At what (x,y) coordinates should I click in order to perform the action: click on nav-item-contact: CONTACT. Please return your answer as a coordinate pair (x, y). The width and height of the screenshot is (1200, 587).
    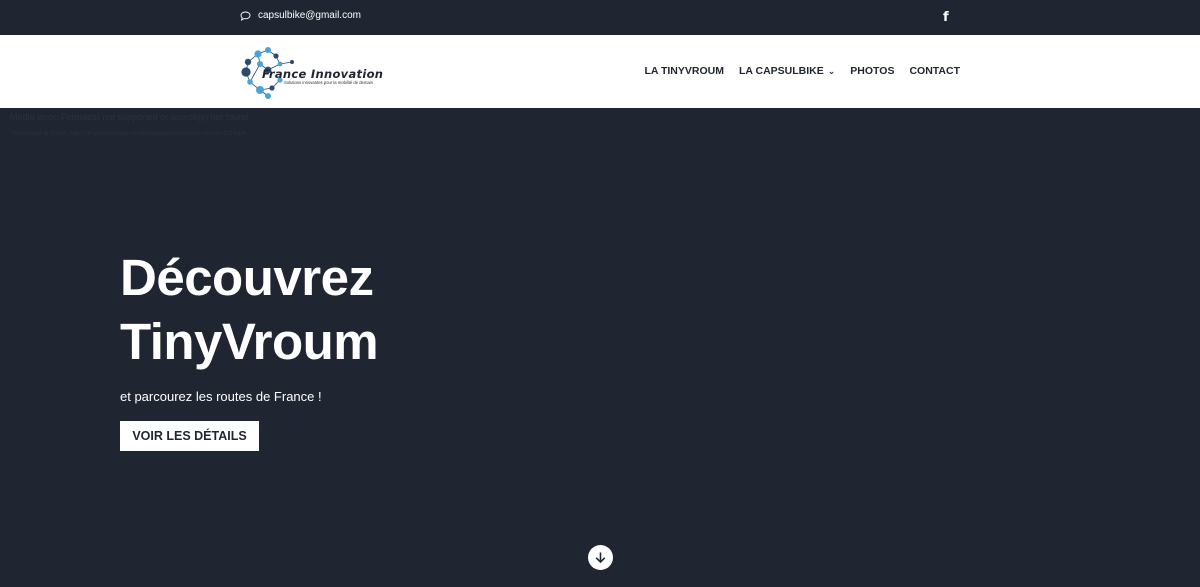
    Looking at the image, I should click on (934, 71).